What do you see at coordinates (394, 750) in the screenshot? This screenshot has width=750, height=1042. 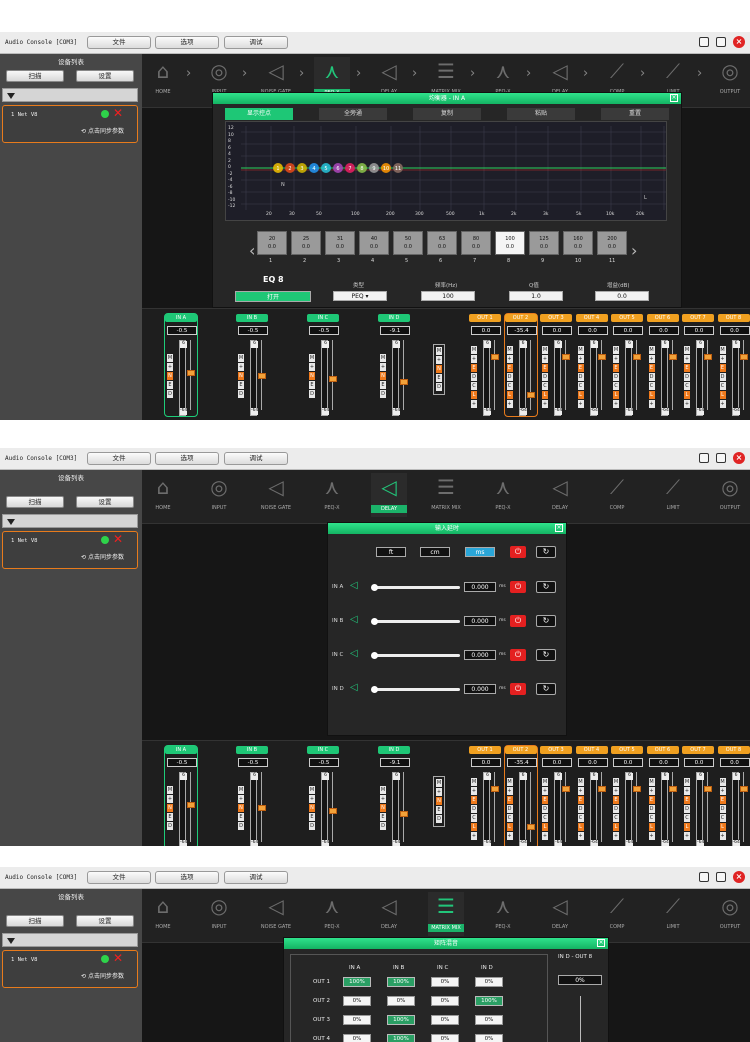 I see `channel-tag: IN D` at bounding box center [394, 750].